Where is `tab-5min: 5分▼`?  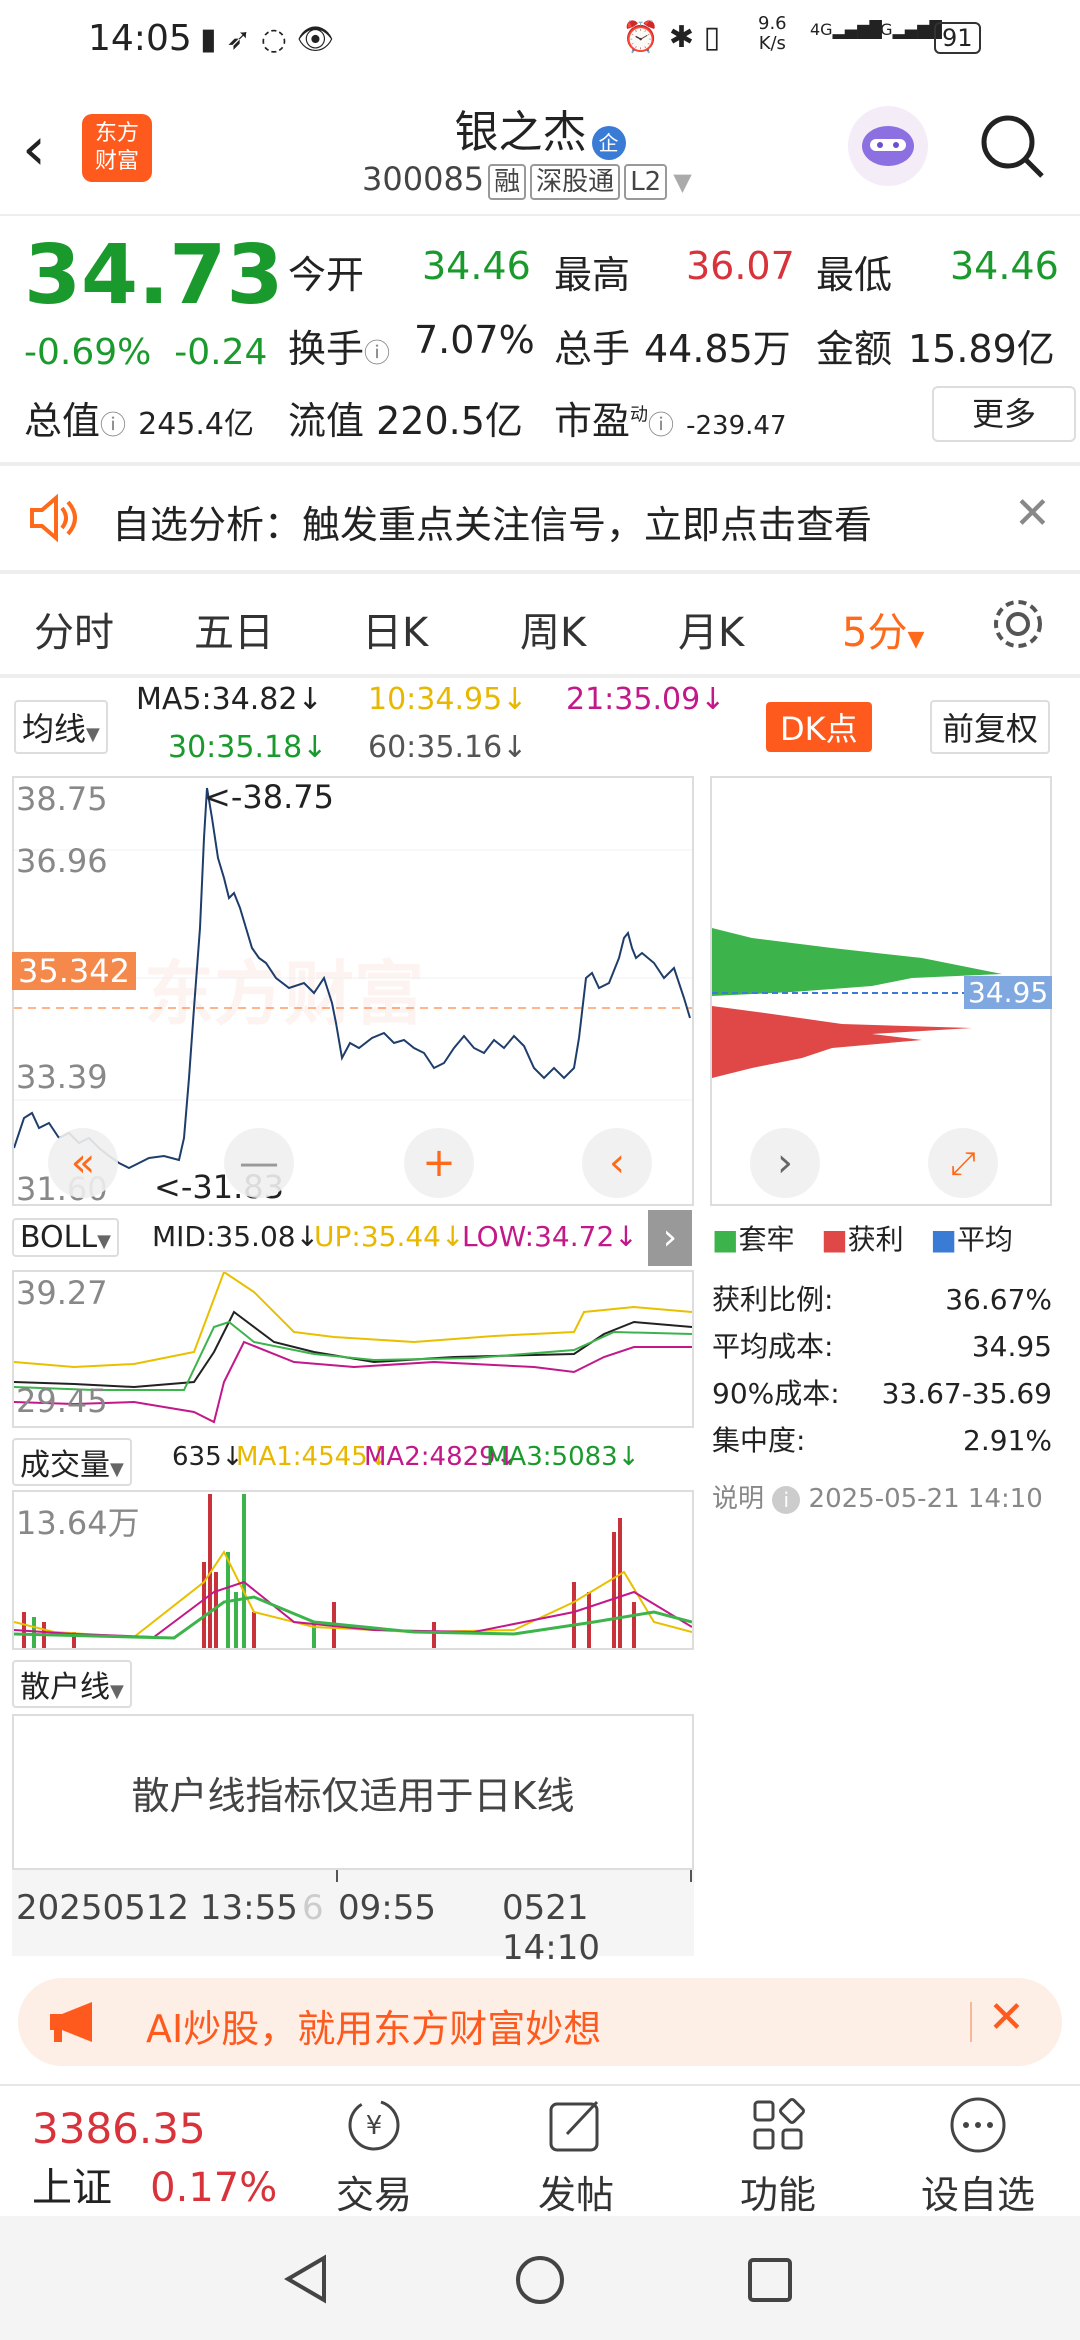 tab-5min: 5分▼ is located at coordinates (883, 629).